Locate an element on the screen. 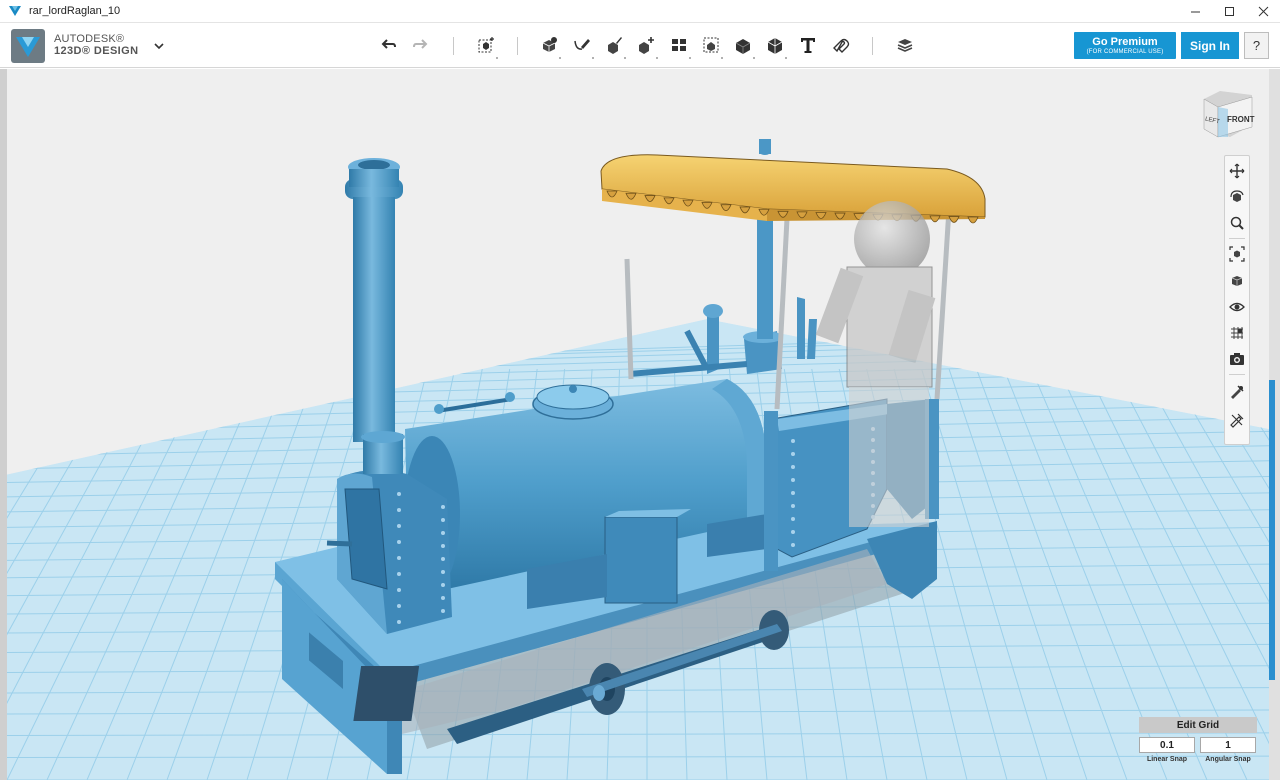 This screenshot has width=1280, height=780. camera-icon is located at coordinates (1237, 359).